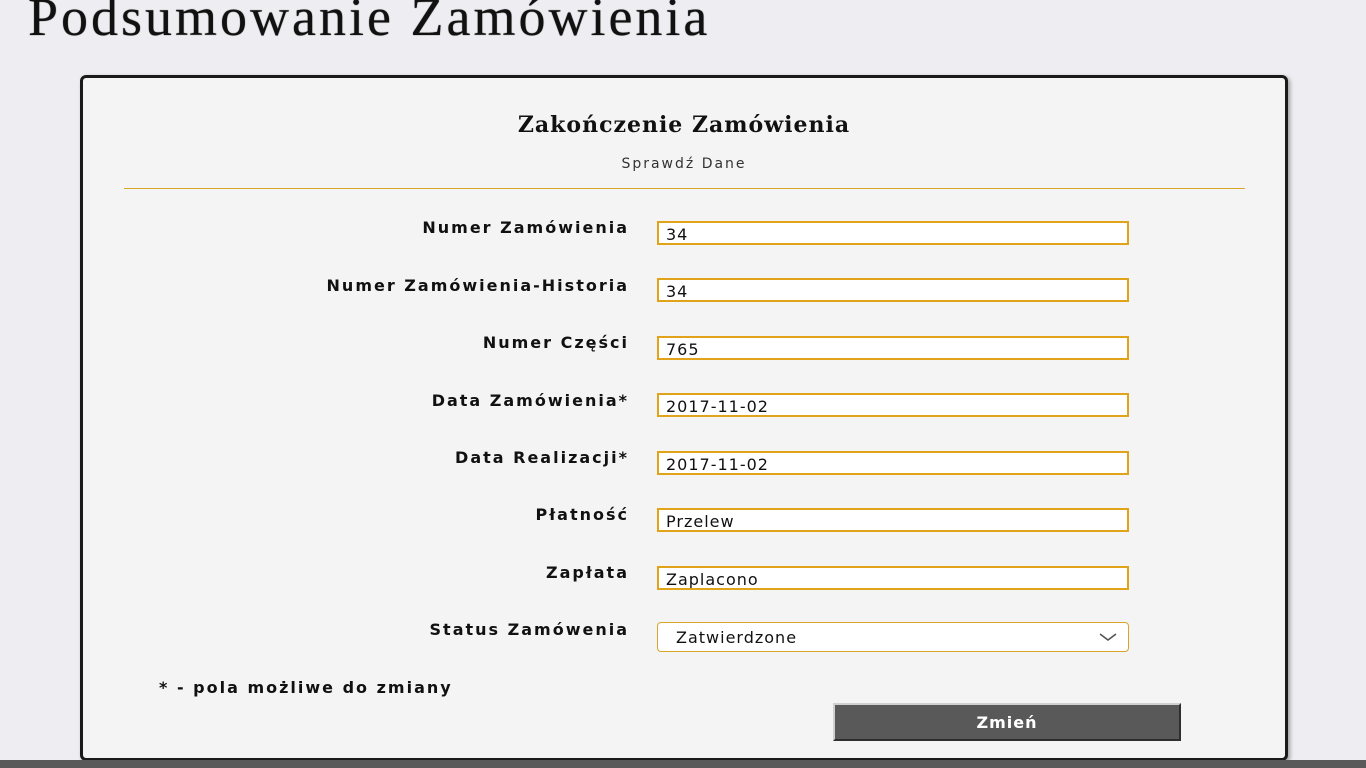 The width and height of the screenshot is (1366, 768). Describe the element at coordinates (542, 457) in the screenshot. I see `label-completion-date: Data Realizacji*` at that location.